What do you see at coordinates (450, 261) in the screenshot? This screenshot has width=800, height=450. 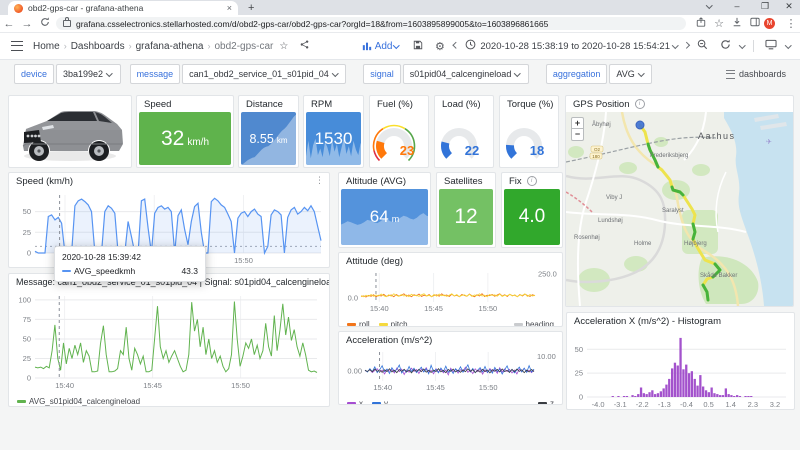 I see `panel-title: Attitude (deg)` at bounding box center [450, 261].